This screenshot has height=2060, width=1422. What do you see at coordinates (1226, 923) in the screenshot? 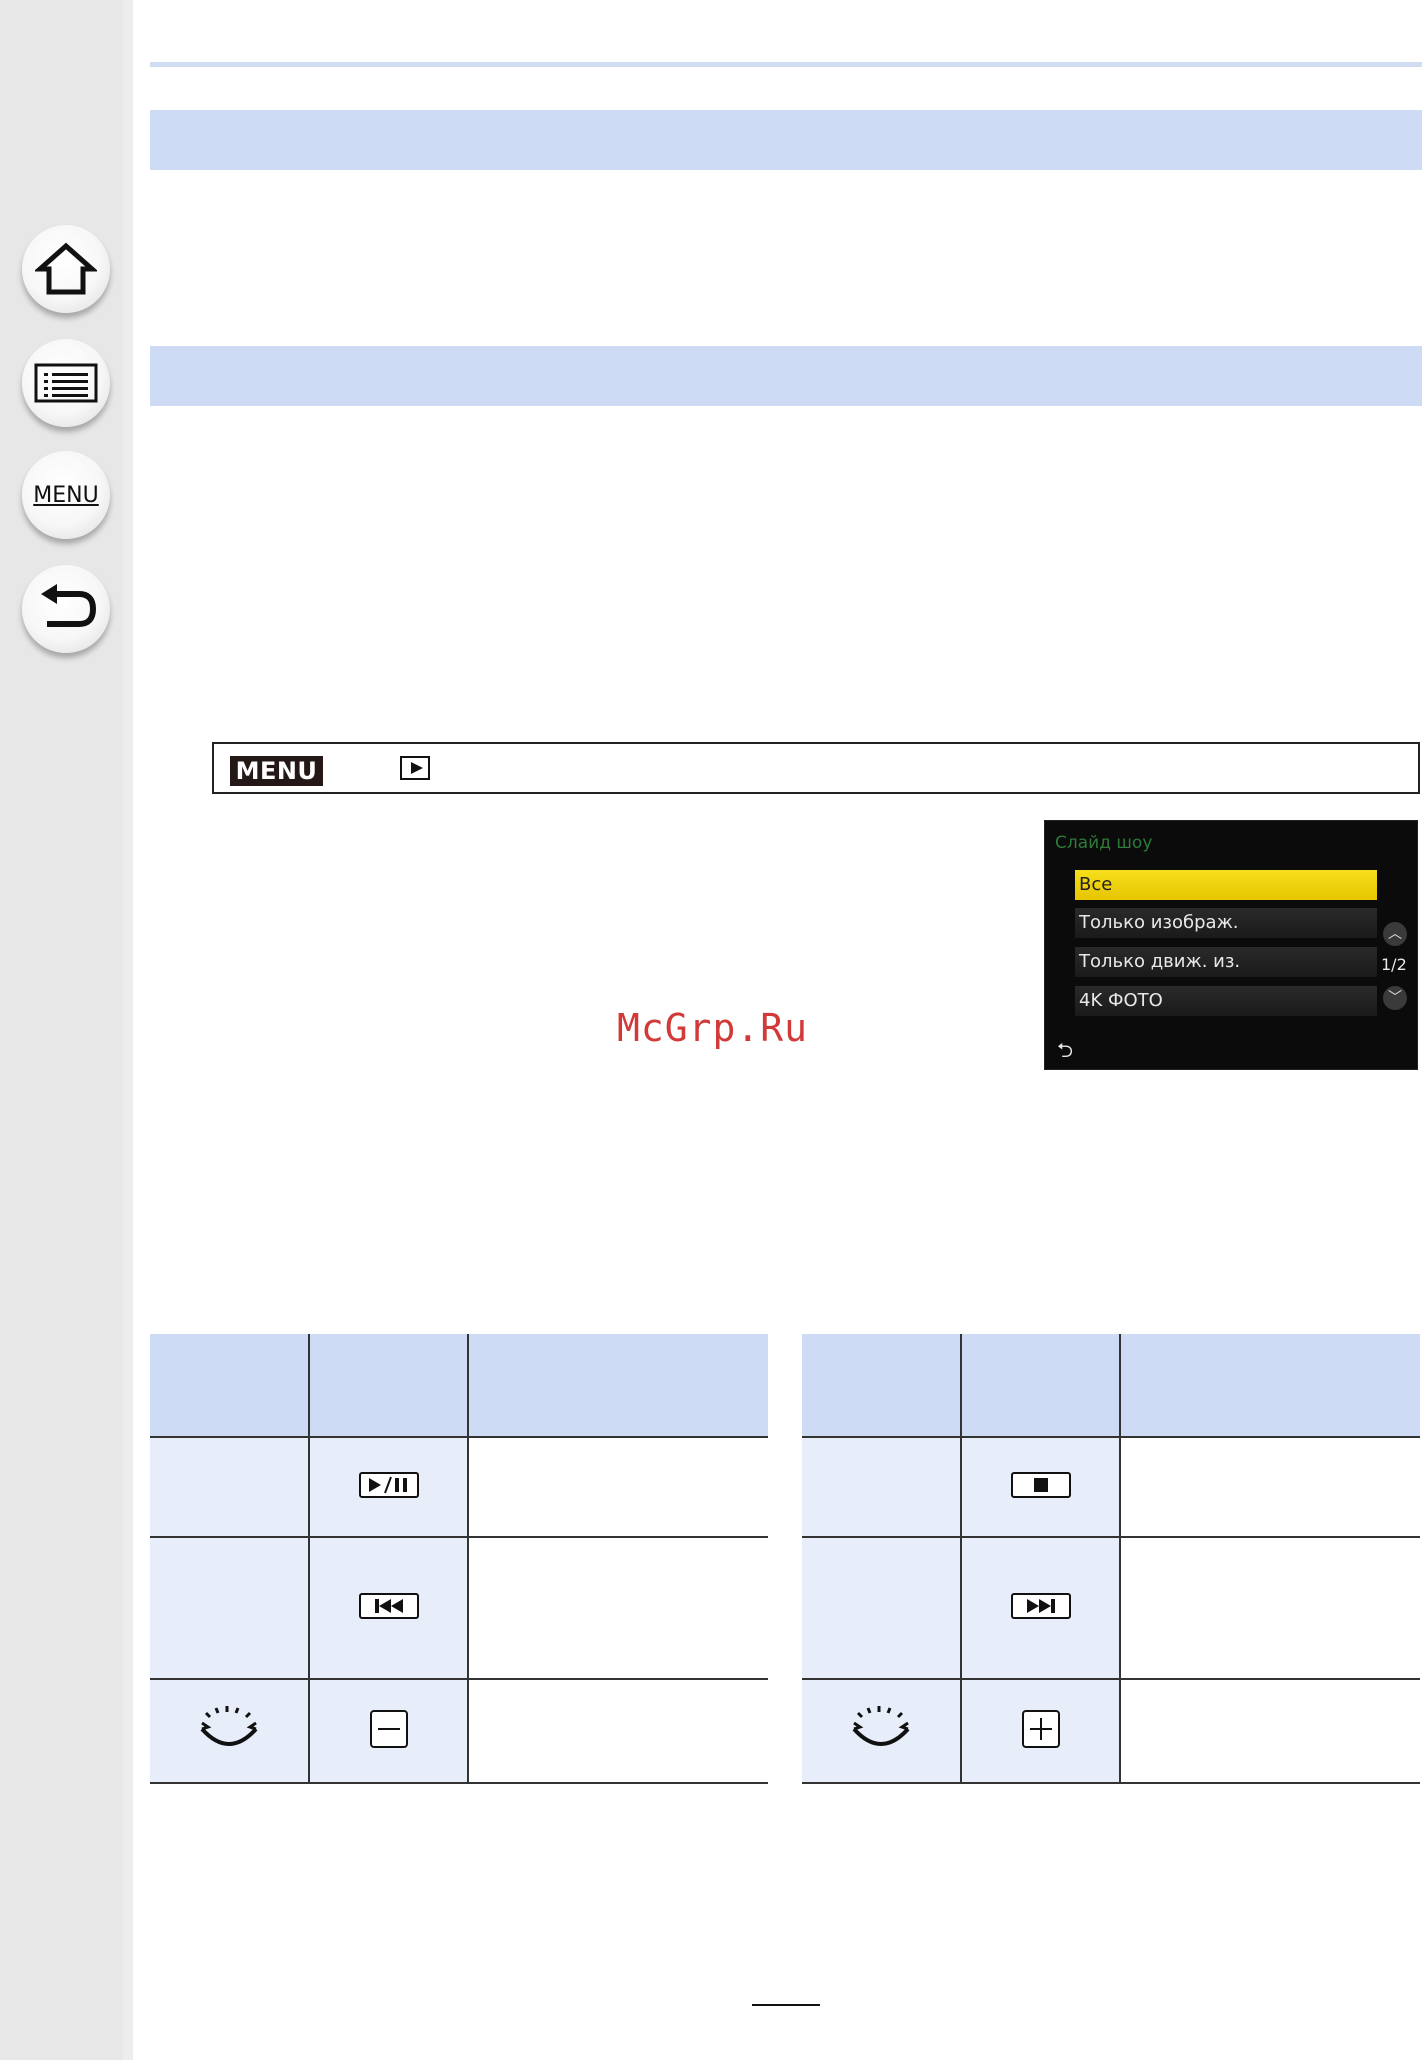
I see `camera-menu-item-pictures: Только изображ.` at bounding box center [1226, 923].